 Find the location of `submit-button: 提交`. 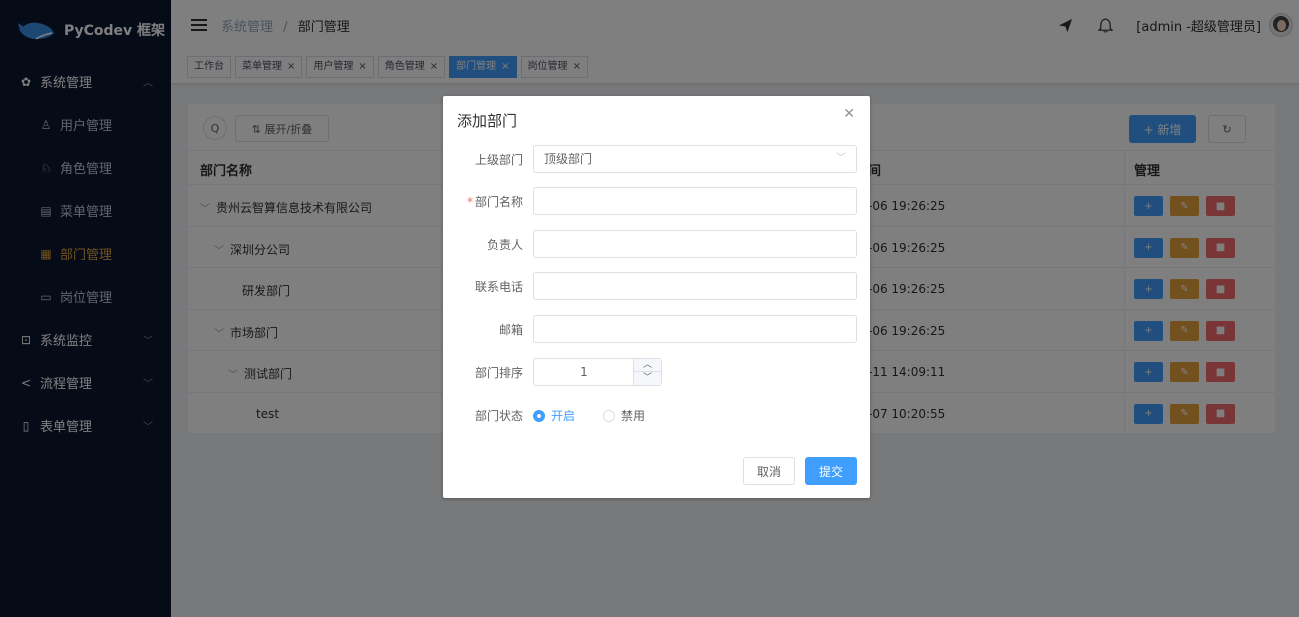

submit-button: 提交 is located at coordinates (831, 471).